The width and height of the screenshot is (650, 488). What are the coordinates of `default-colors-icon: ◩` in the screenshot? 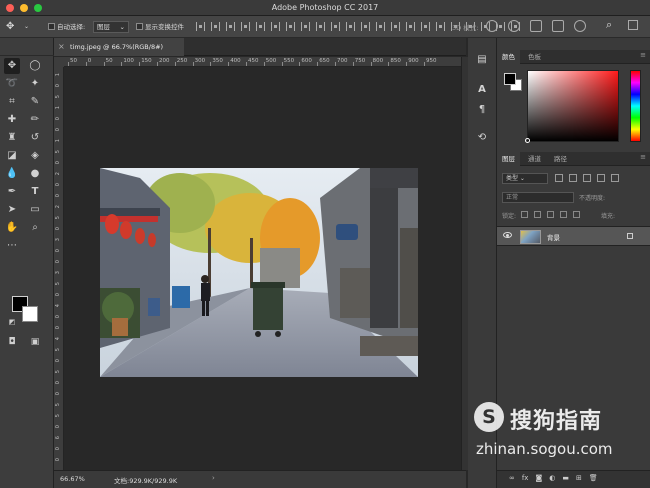 It's located at (12, 322).